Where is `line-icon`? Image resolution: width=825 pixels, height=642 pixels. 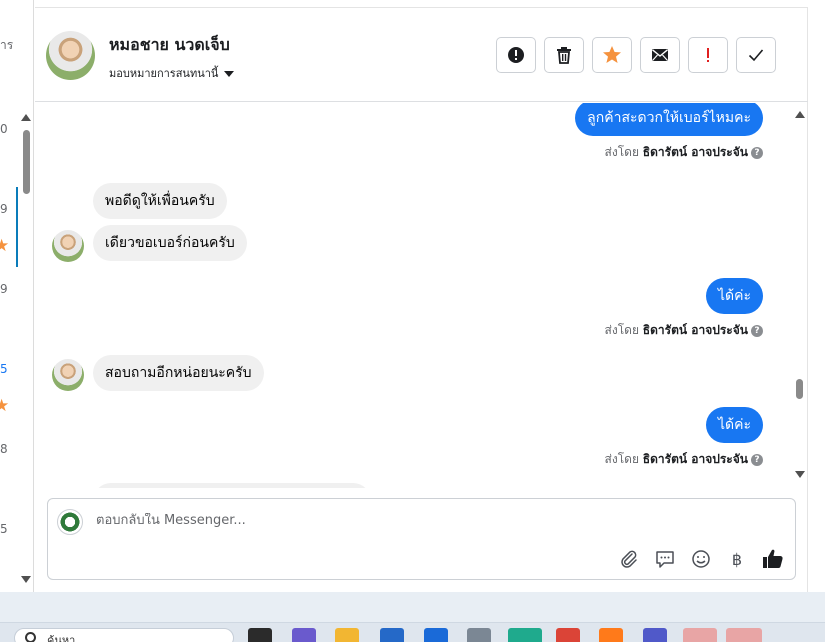
line-icon is located at coordinates (700, 635).